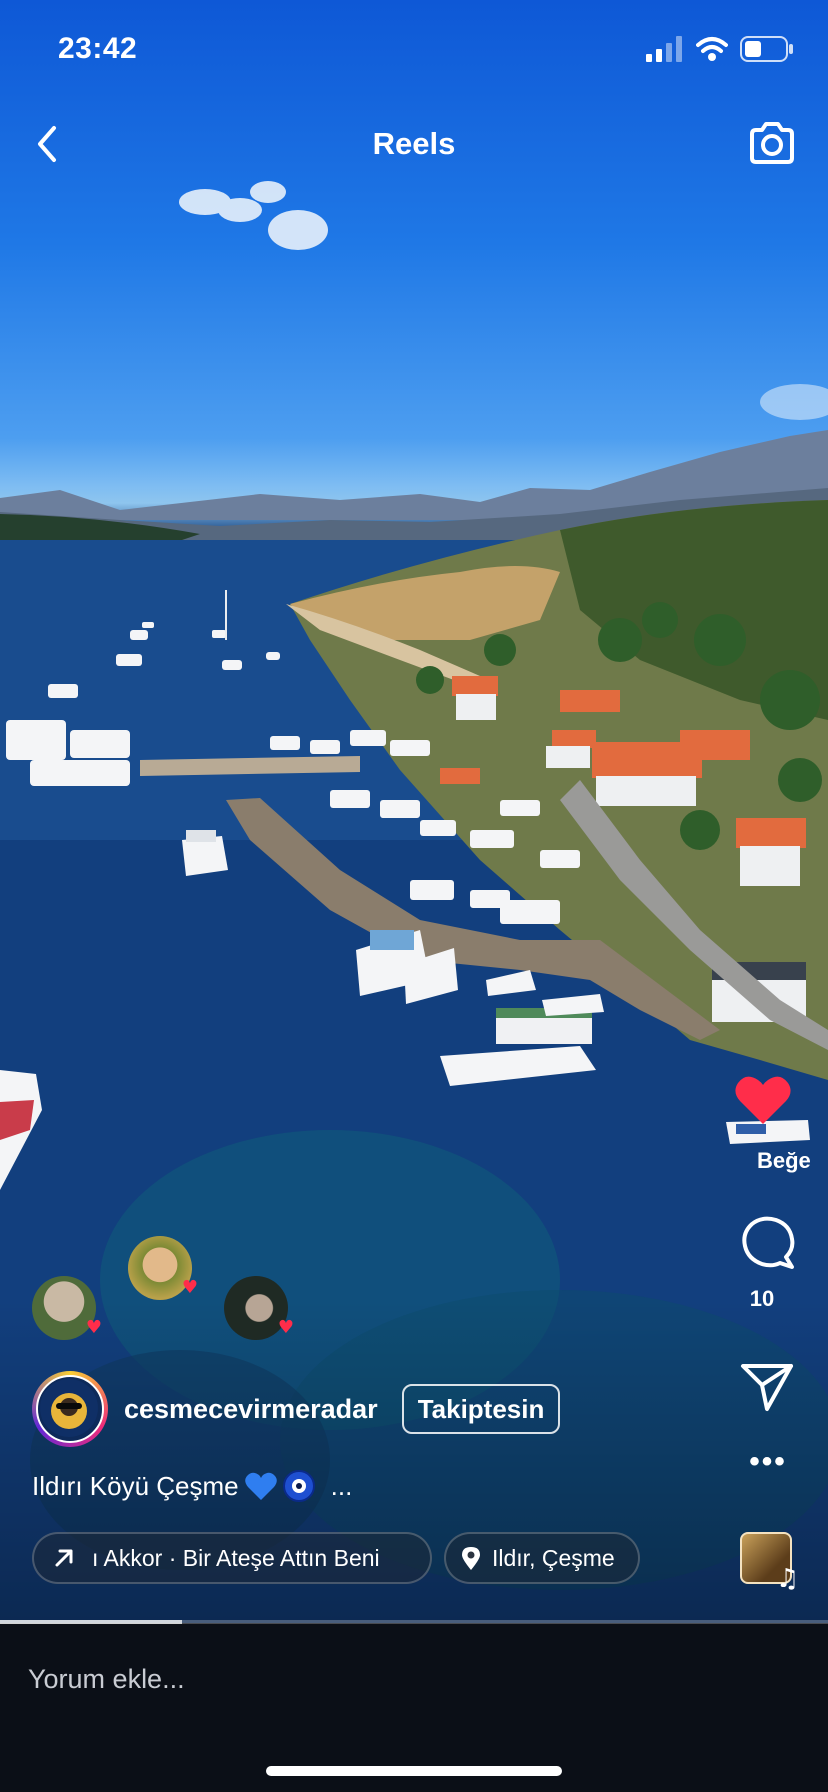 This screenshot has width=828, height=1792. Describe the element at coordinates (135, 1485) in the screenshot. I see `caption-text: Ildırı Köyü Çeşme` at that location.